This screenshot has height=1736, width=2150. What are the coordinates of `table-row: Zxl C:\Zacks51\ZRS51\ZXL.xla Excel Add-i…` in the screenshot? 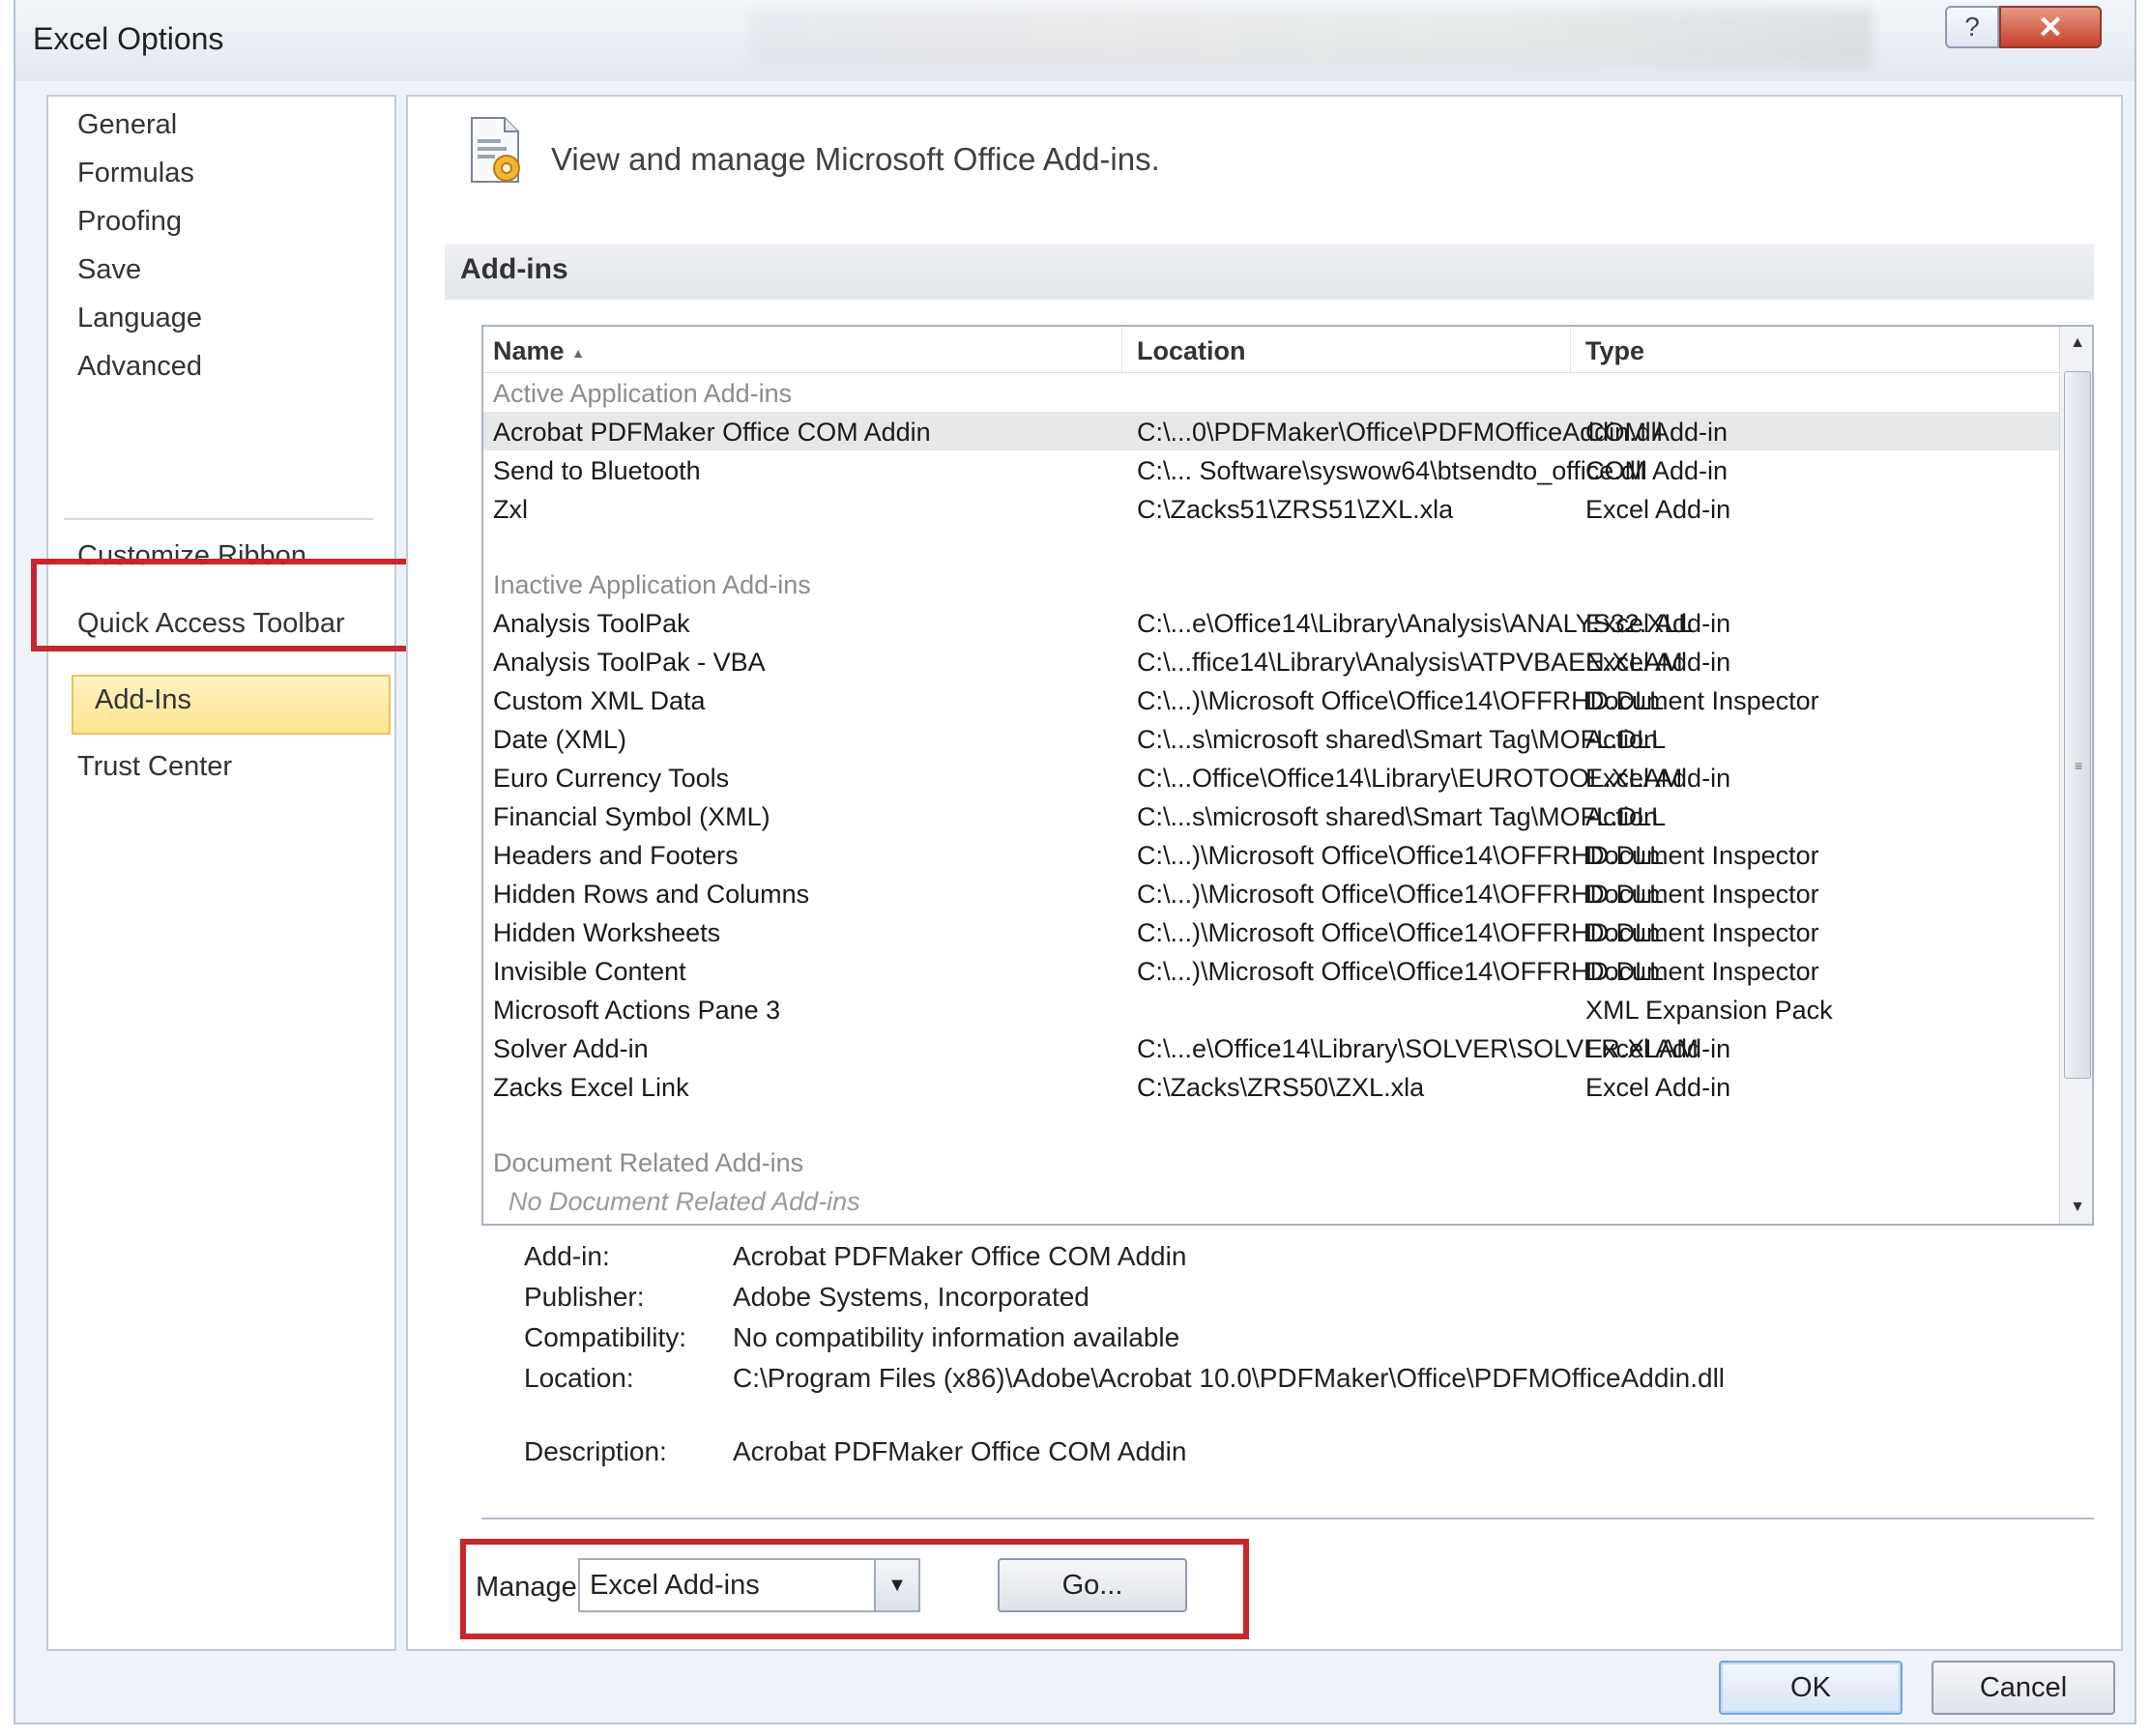 It's located at (1271, 508).